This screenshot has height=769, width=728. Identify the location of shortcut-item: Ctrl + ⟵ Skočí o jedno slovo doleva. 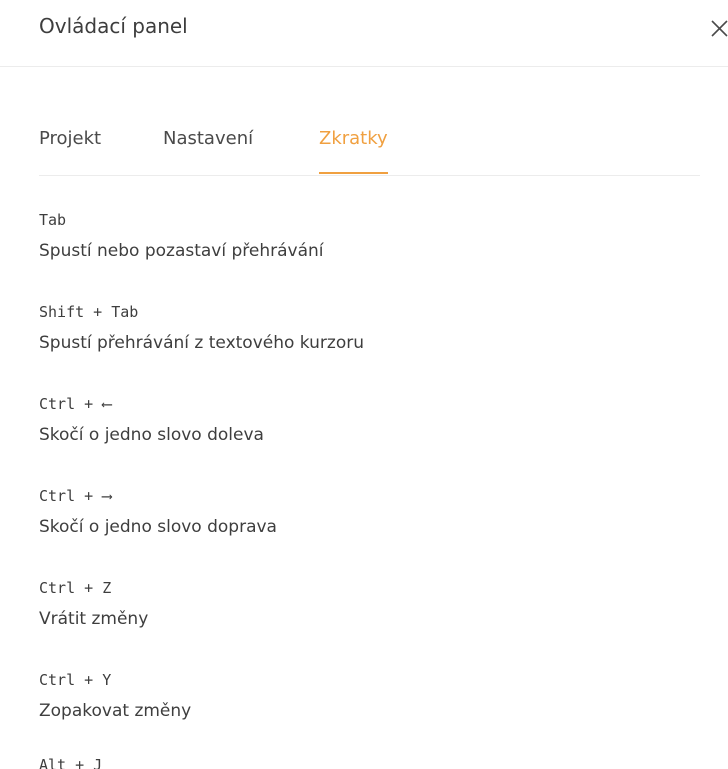
(369, 438).